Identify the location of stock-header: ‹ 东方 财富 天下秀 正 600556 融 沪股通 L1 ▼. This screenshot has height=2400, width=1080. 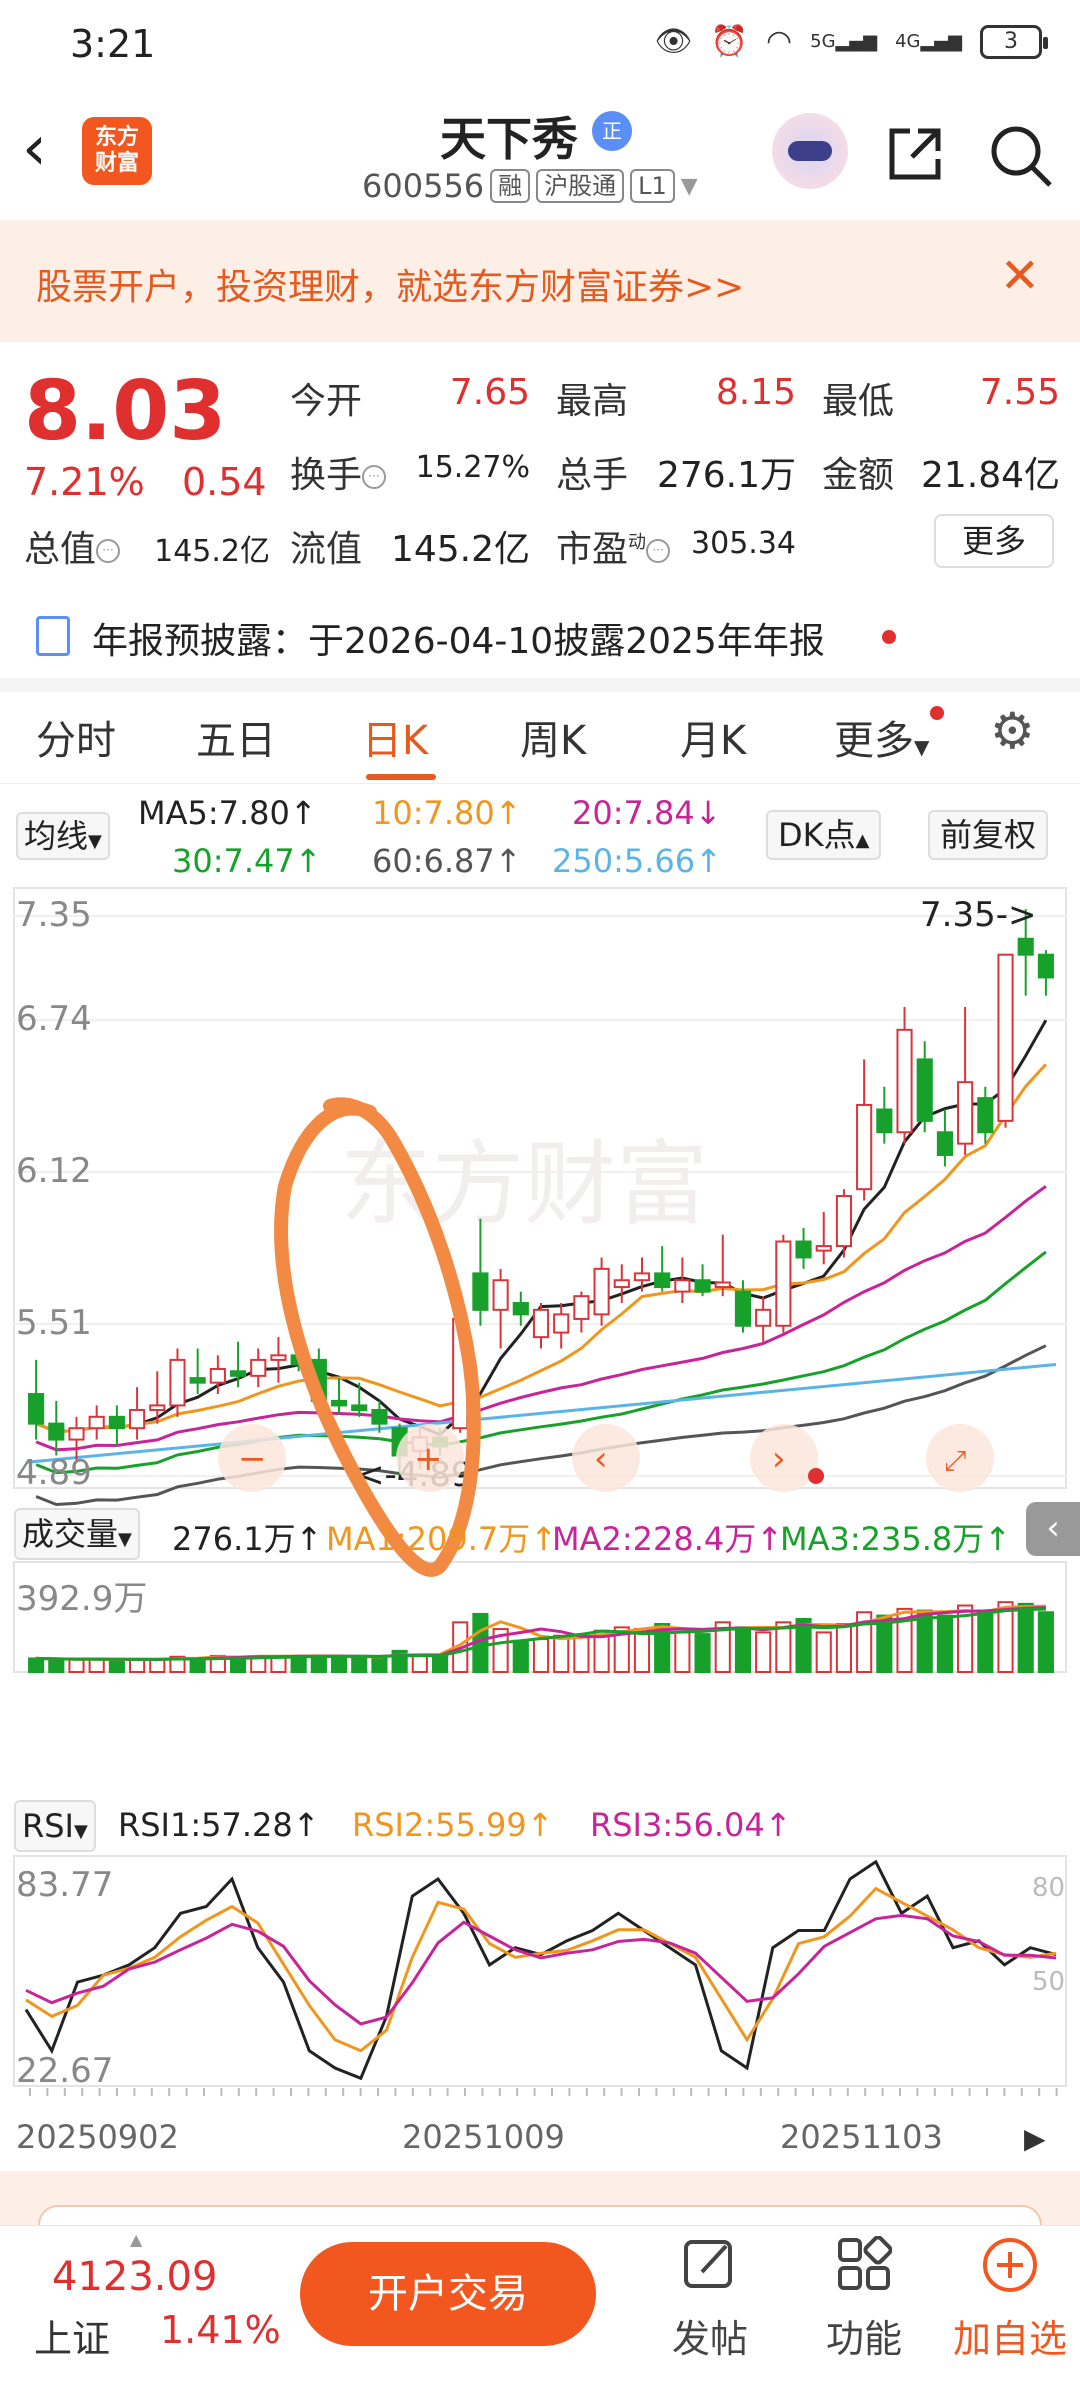
(540, 157).